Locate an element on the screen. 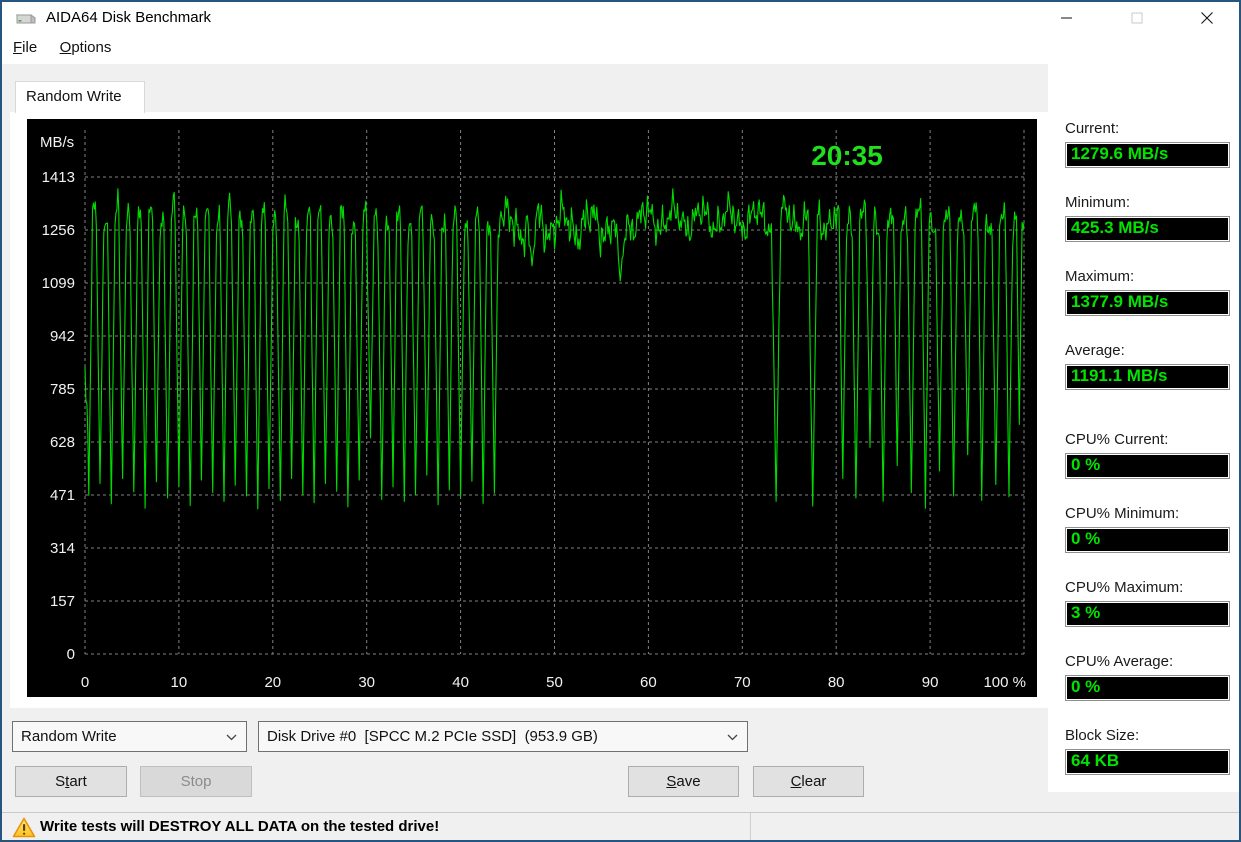  close-icon is located at coordinates (1207, 18).